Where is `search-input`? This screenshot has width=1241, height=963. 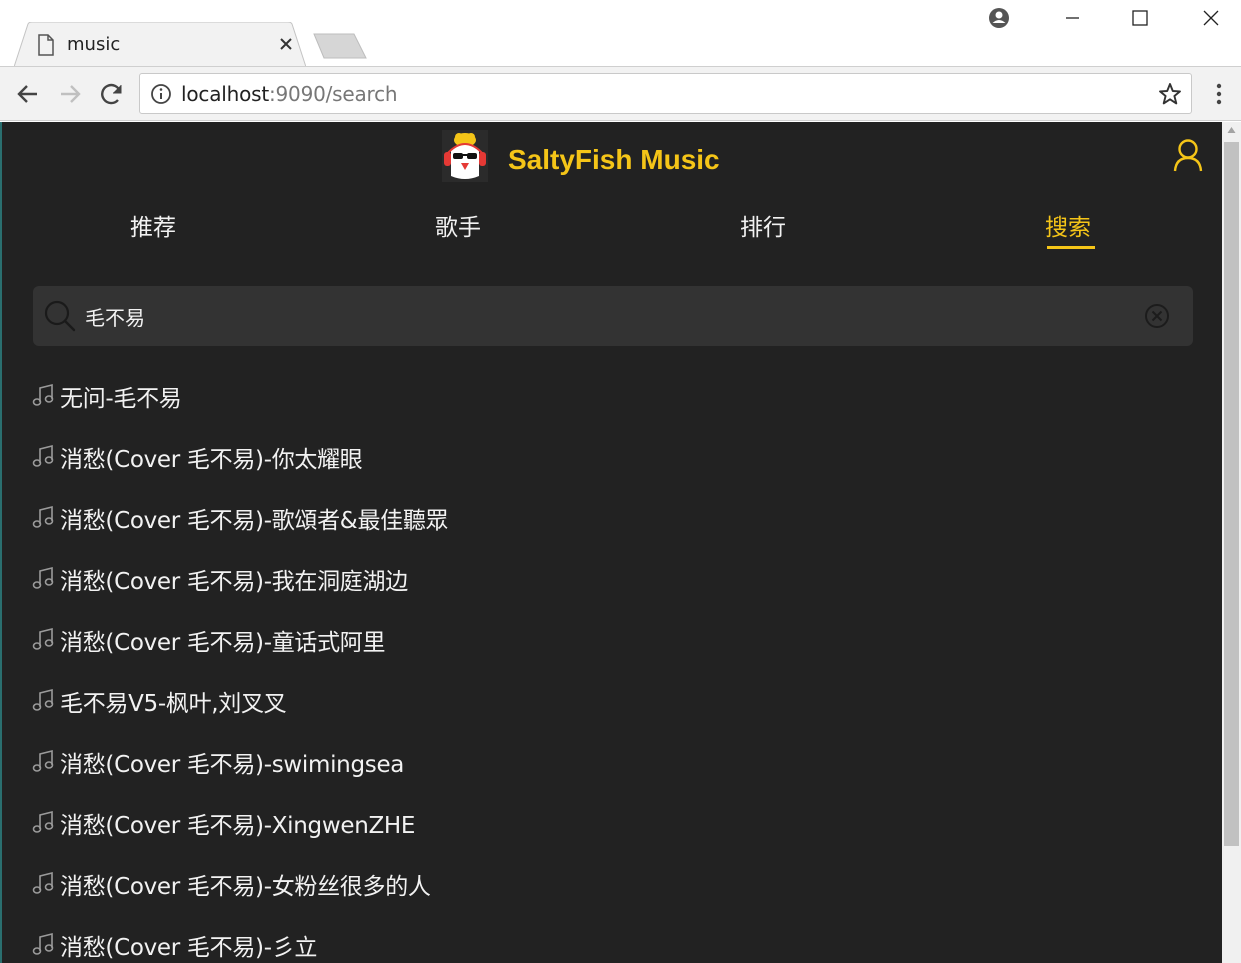 search-input is located at coordinates (605, 316).